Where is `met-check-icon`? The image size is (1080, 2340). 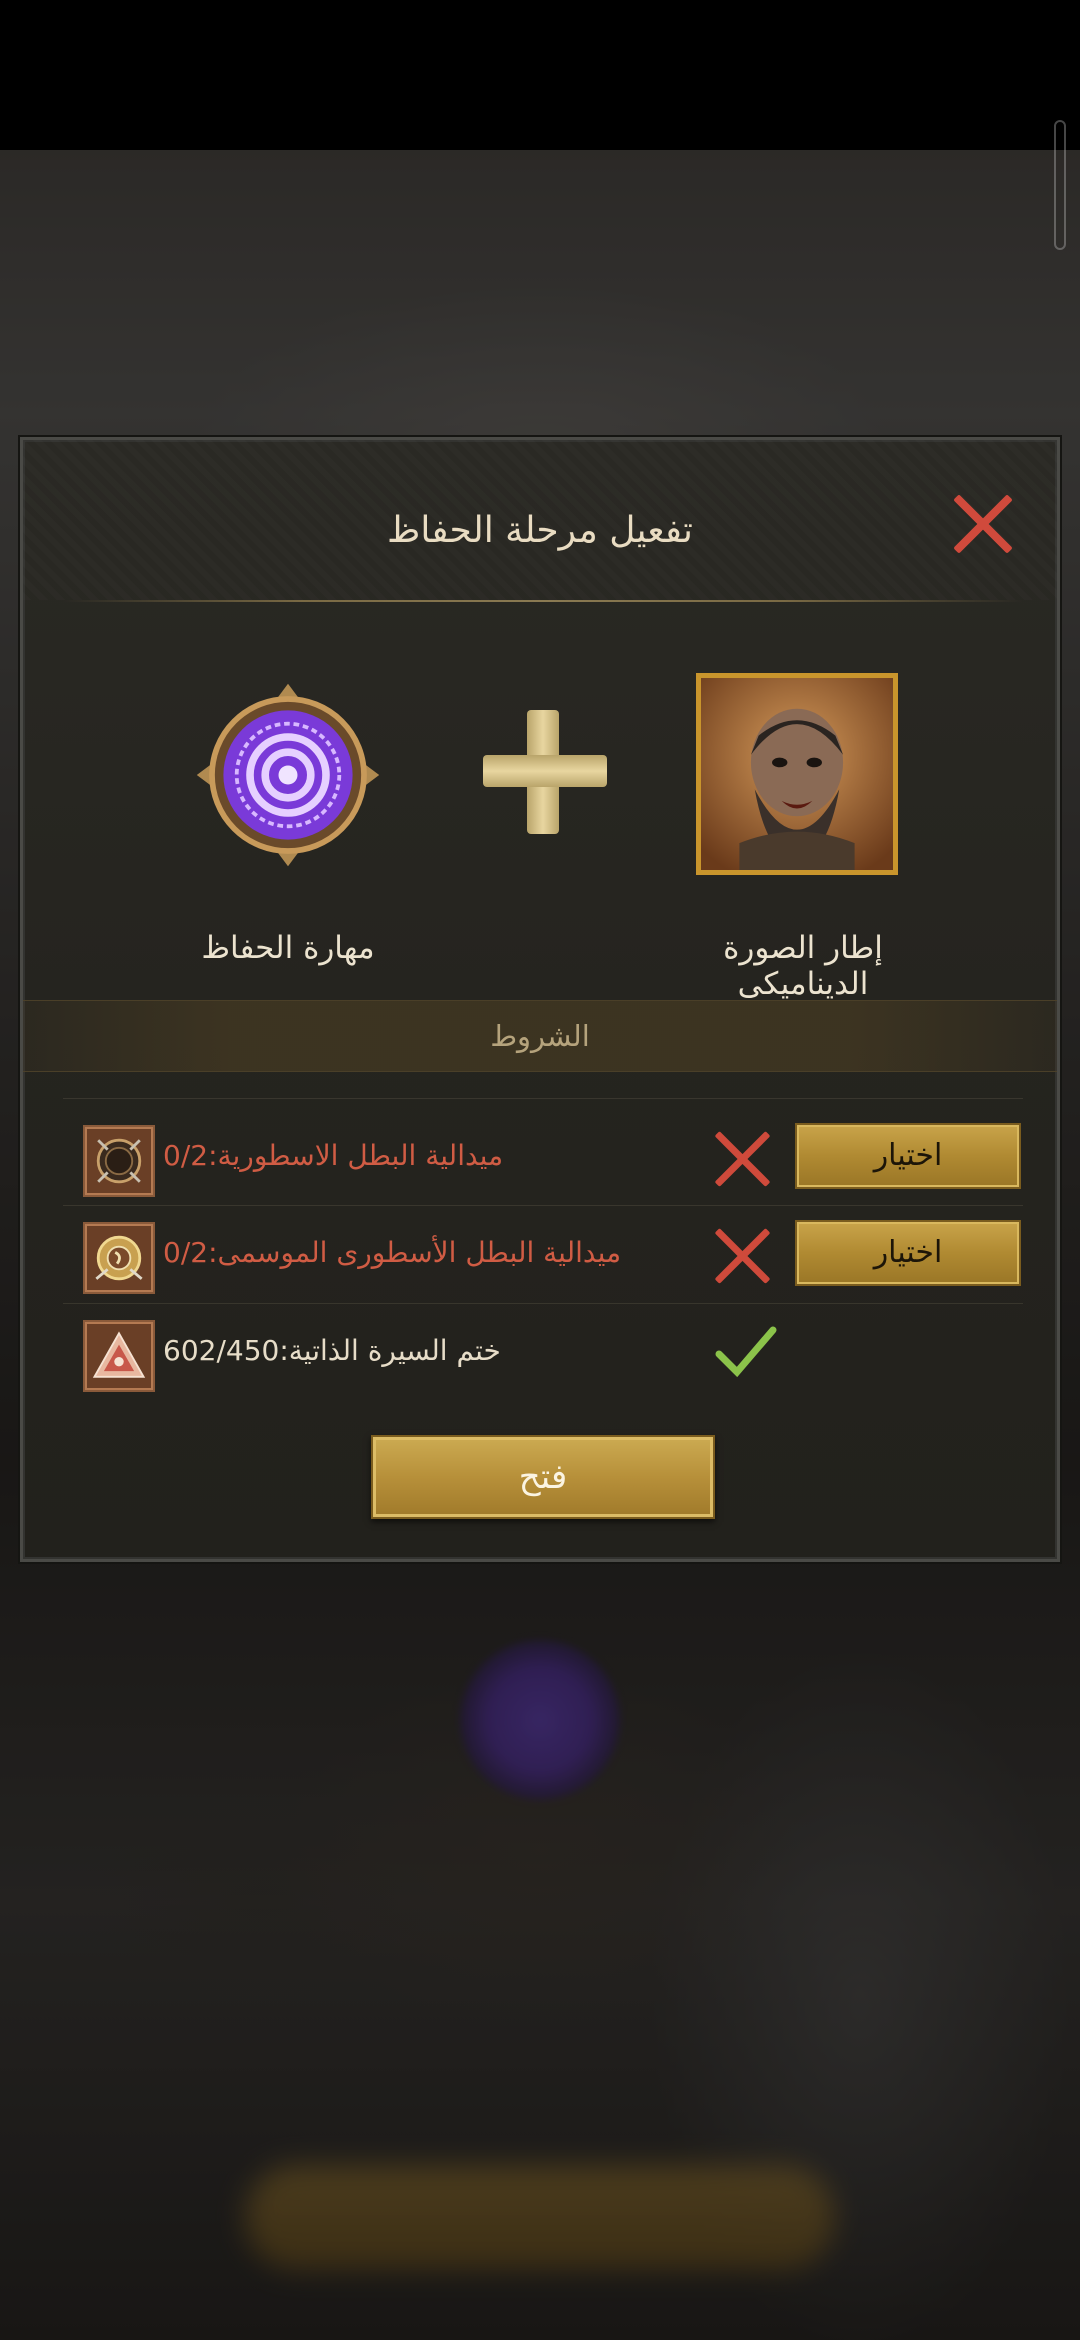
met-check-icon is located at coordinates (745, 1354).